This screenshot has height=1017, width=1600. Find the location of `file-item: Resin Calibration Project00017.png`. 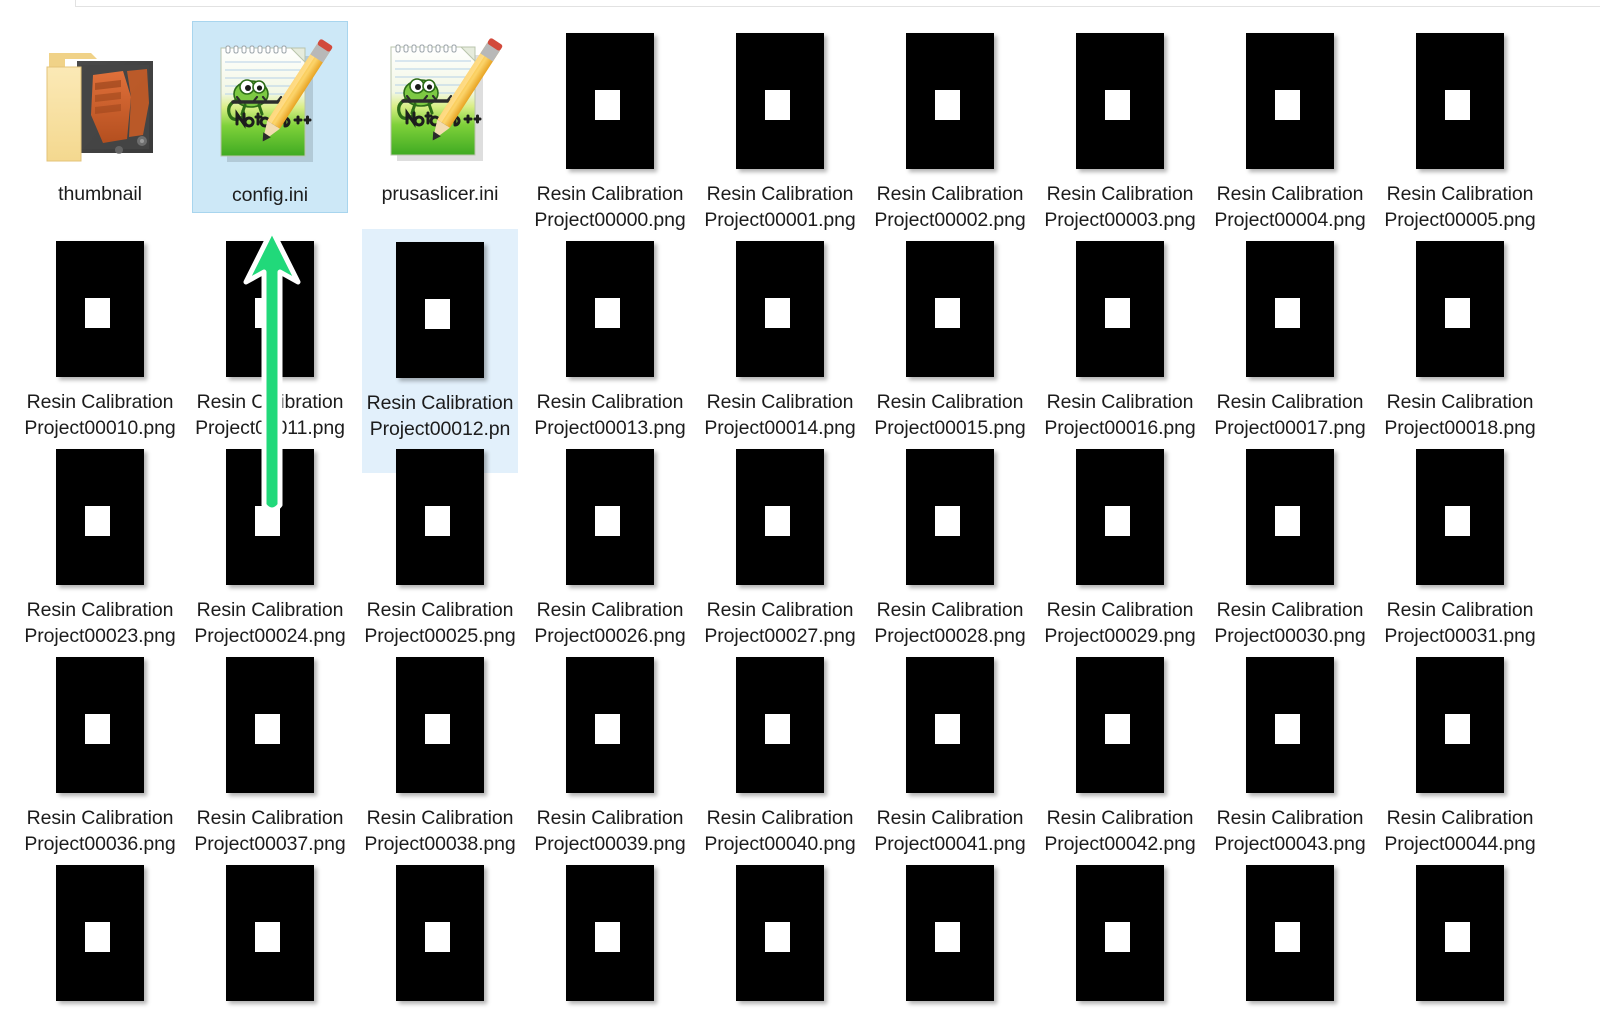

file-item: Resin Calibration Project00017.png is located at coordinates (1290, 337).